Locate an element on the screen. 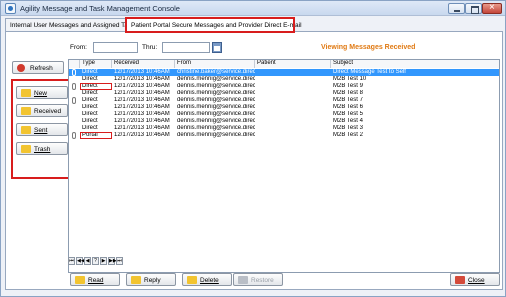 This screenshot has width=506, height=297. cell-subject: M2B Test 6 is located at coordinates (348, 107).